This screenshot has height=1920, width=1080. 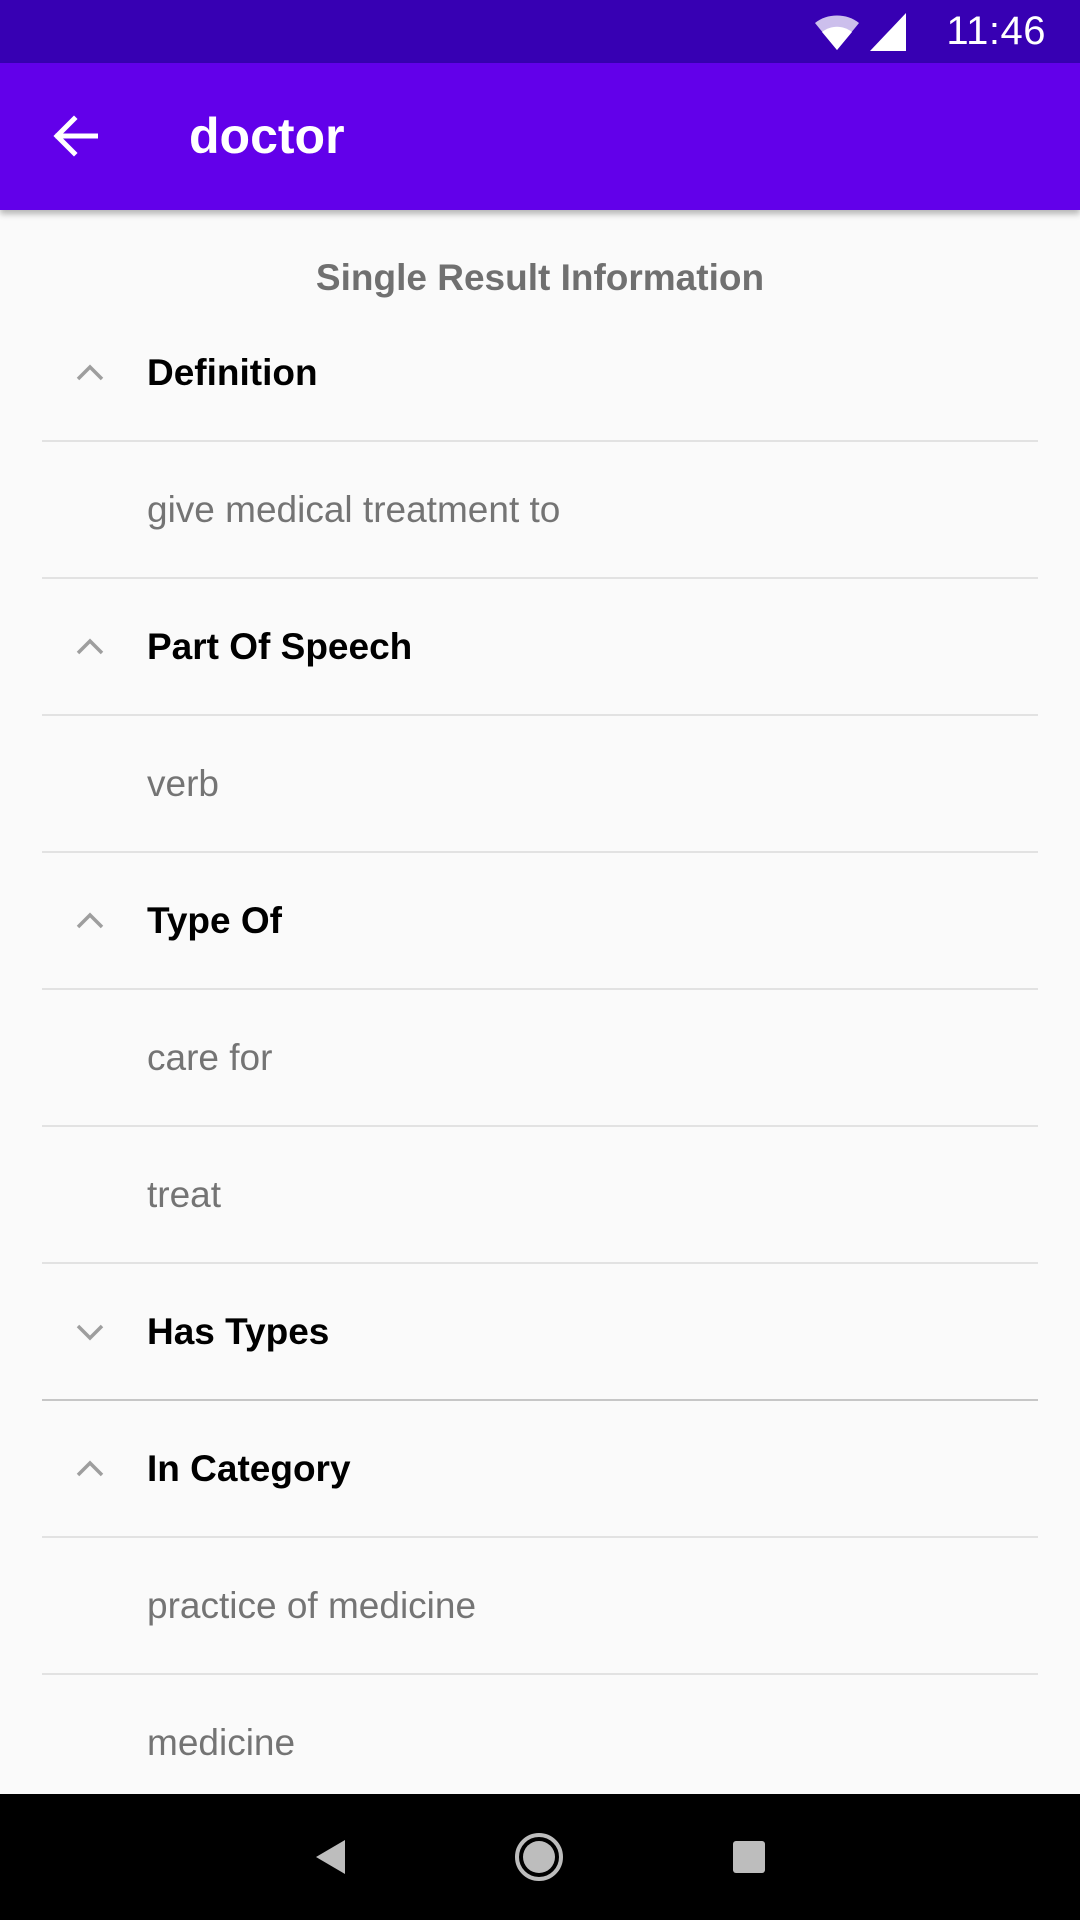 I want to click on section-header-label: Part Of Speech, so click(x=280, y=646).